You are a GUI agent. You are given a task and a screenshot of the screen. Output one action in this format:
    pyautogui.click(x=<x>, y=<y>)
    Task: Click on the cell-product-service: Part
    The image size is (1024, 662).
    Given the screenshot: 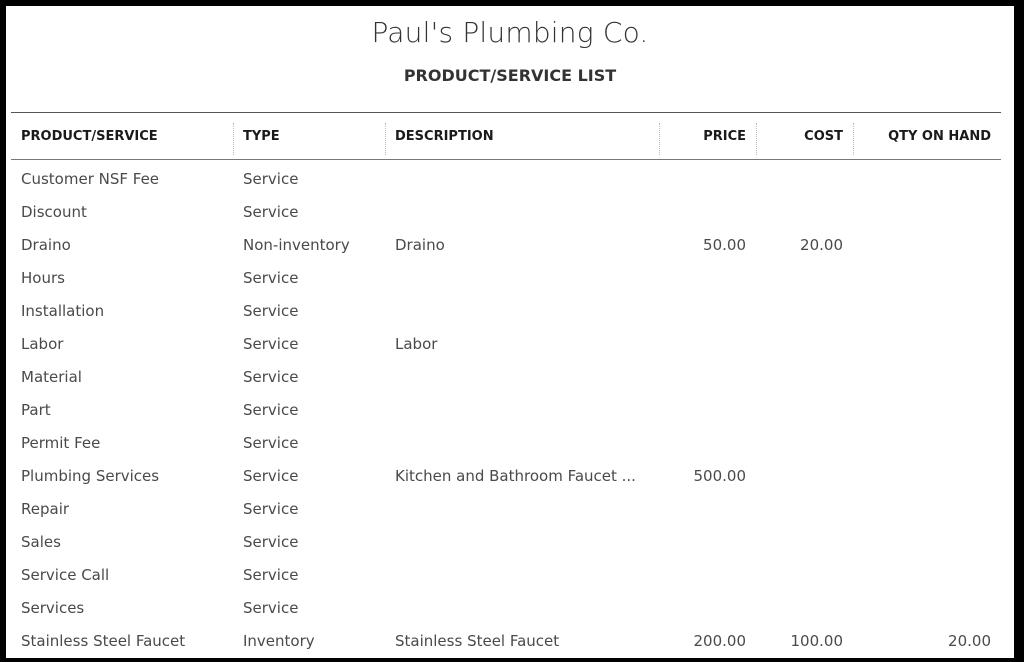 What is the action you would take?
    pyautogui.click(x=122, y=409)
    